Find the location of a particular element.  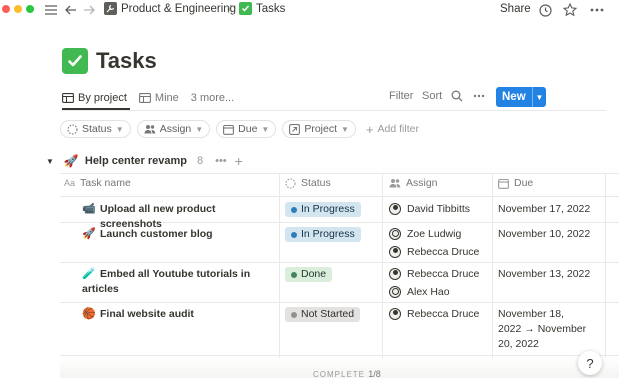

breadcrumb-page-label: Tasks is located at coordinates (271, 8).